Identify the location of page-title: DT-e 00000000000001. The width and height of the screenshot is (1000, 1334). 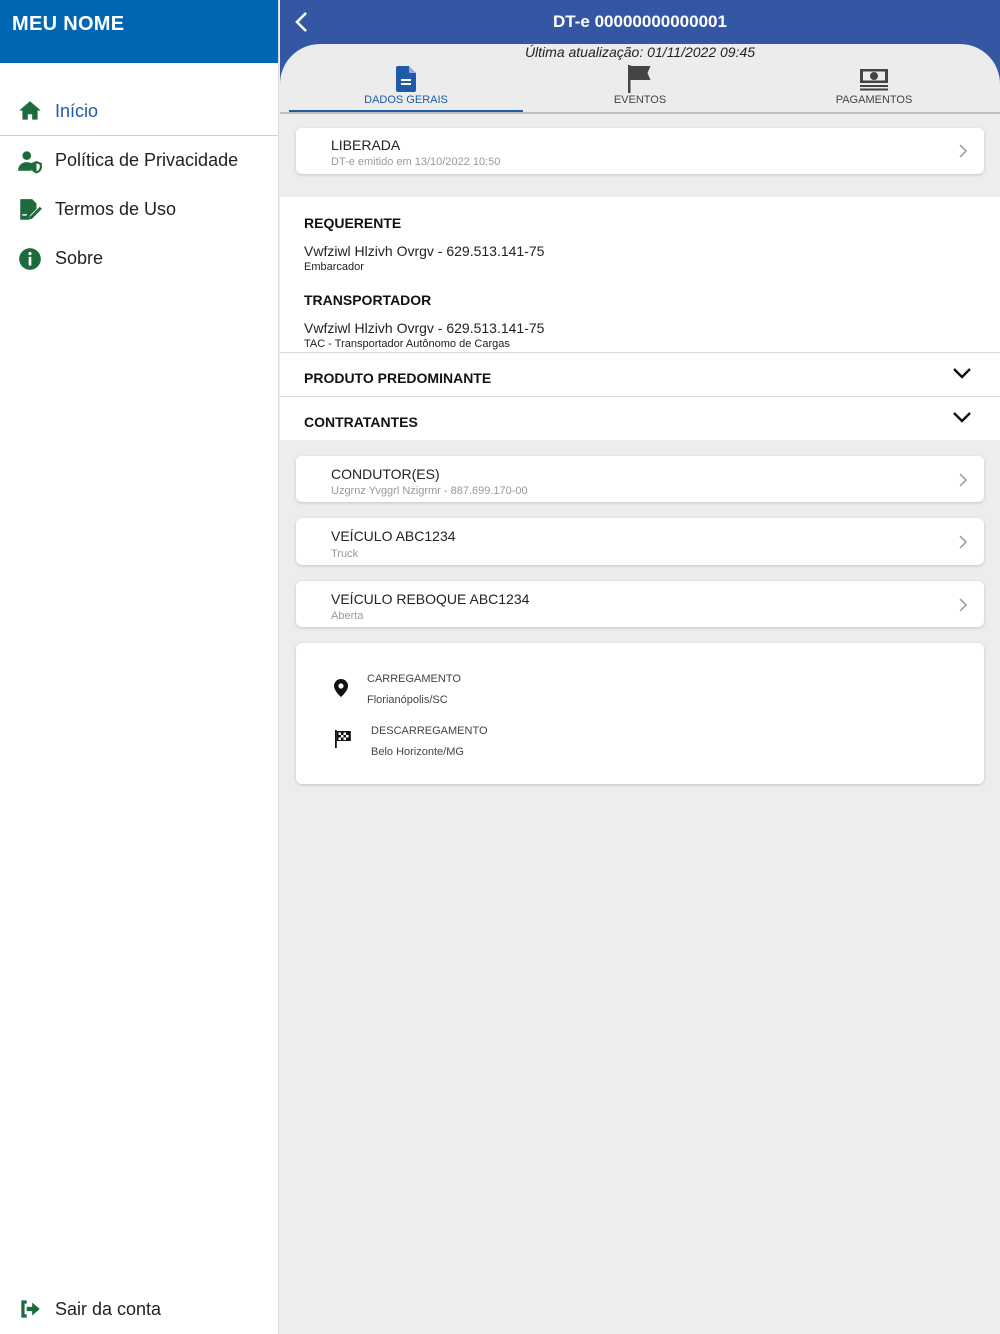
(640, 21).